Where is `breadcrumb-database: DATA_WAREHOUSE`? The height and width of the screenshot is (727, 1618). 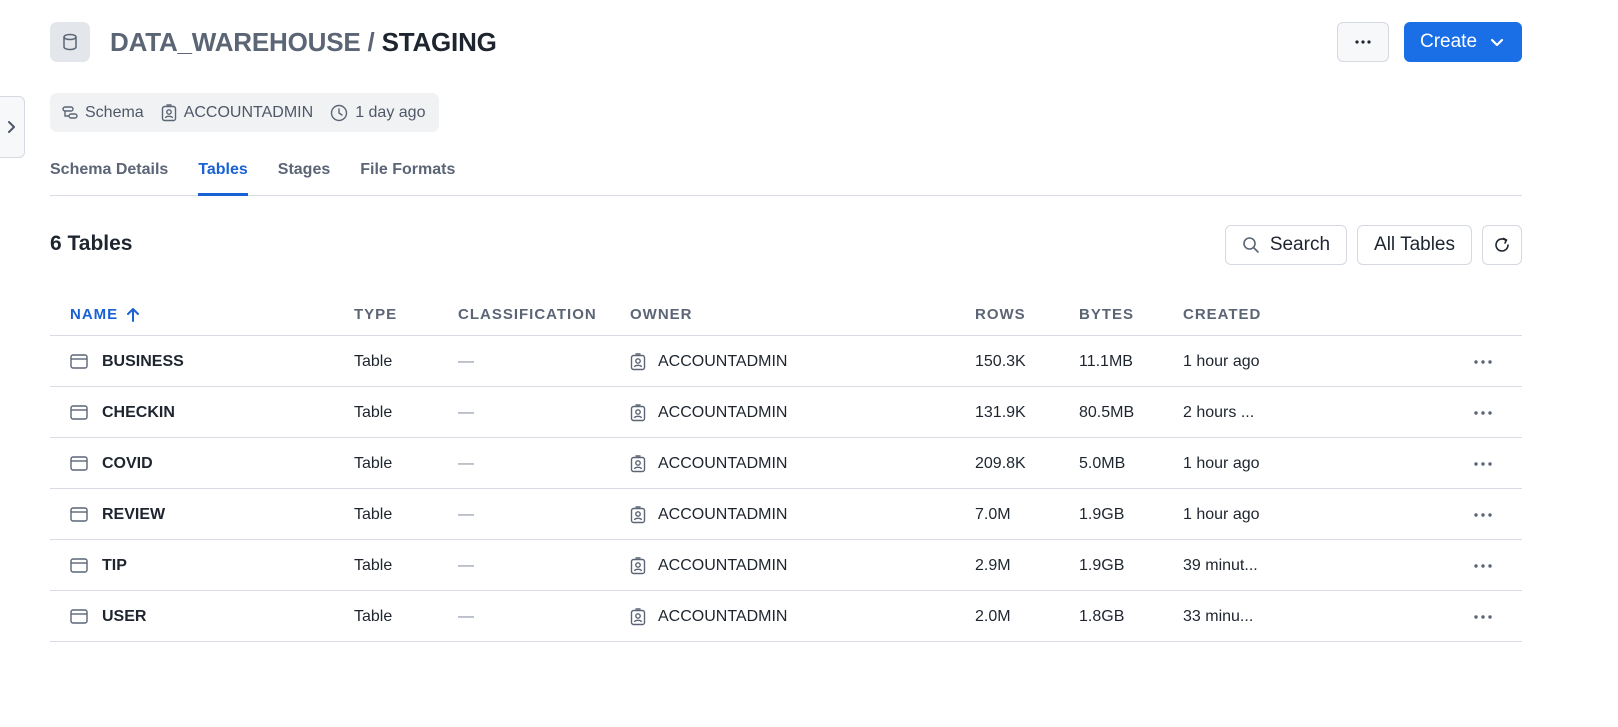
breadcrumb-database: DATA_WAREHOUSE is located at coordinates (235, 42).